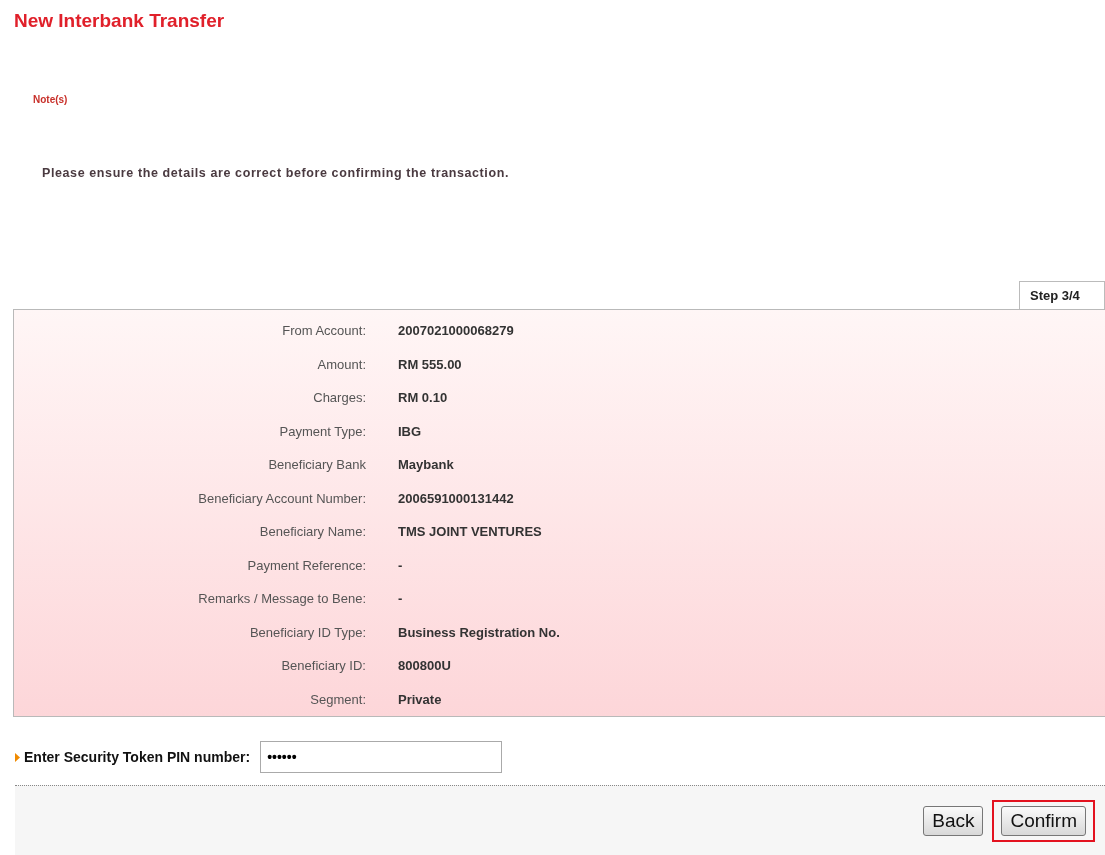 The height and width of the screenshot is (855, 1105). Describe the element at coordinates (323, 331) in the screenshot. I see `detail-label: From Account:` at that location.